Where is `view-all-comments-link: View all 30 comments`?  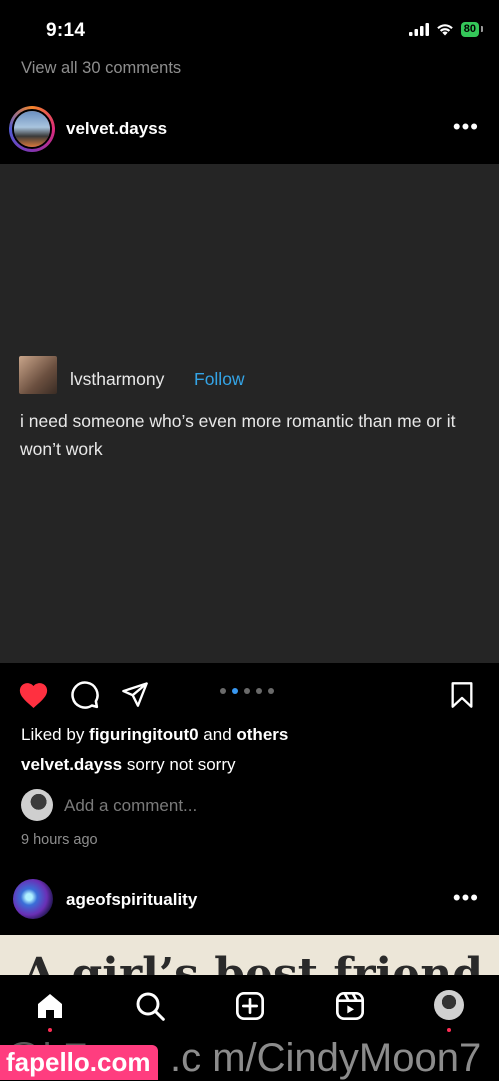 view-all-comments-link: View all 30 comments is located at coordinates (101, 68).